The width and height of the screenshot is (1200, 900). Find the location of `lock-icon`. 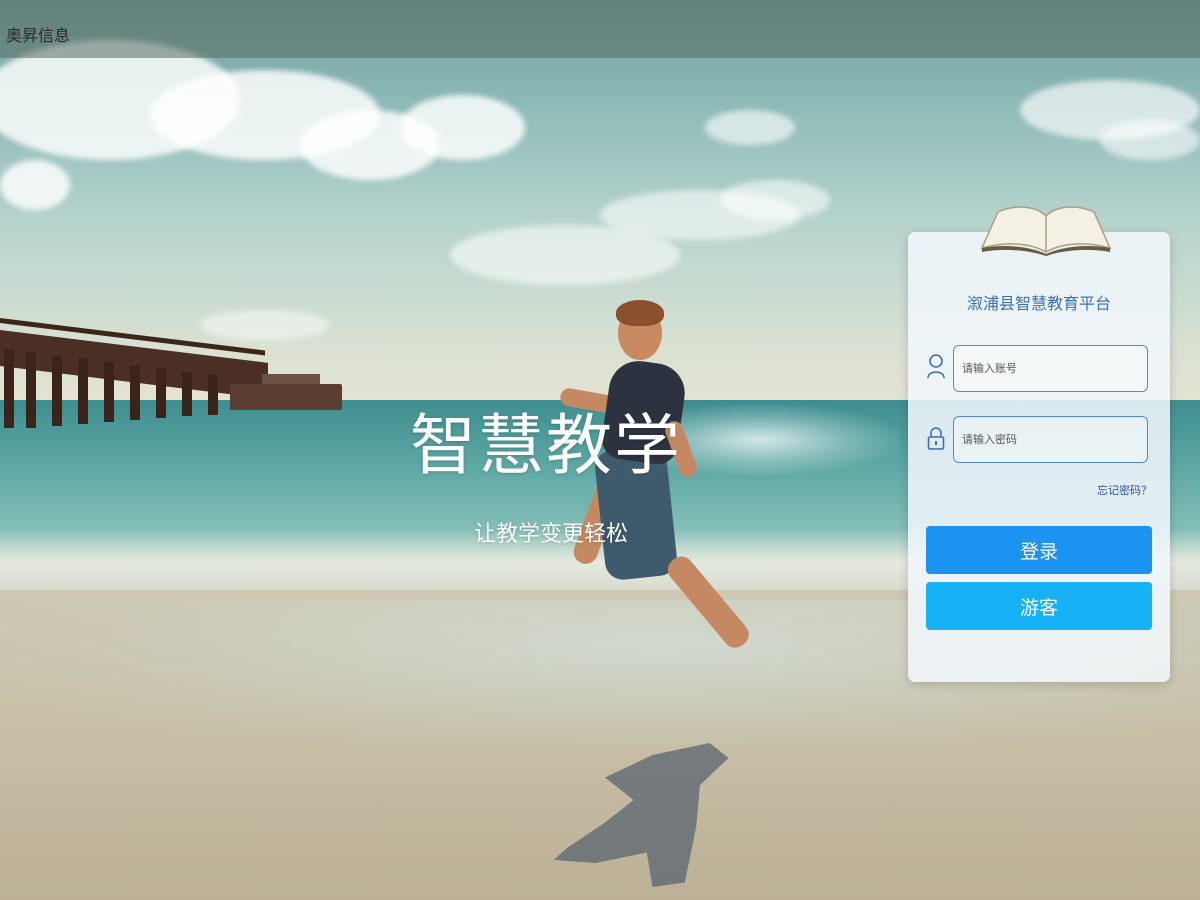

lock-icon is located at coordinates (936, 439).